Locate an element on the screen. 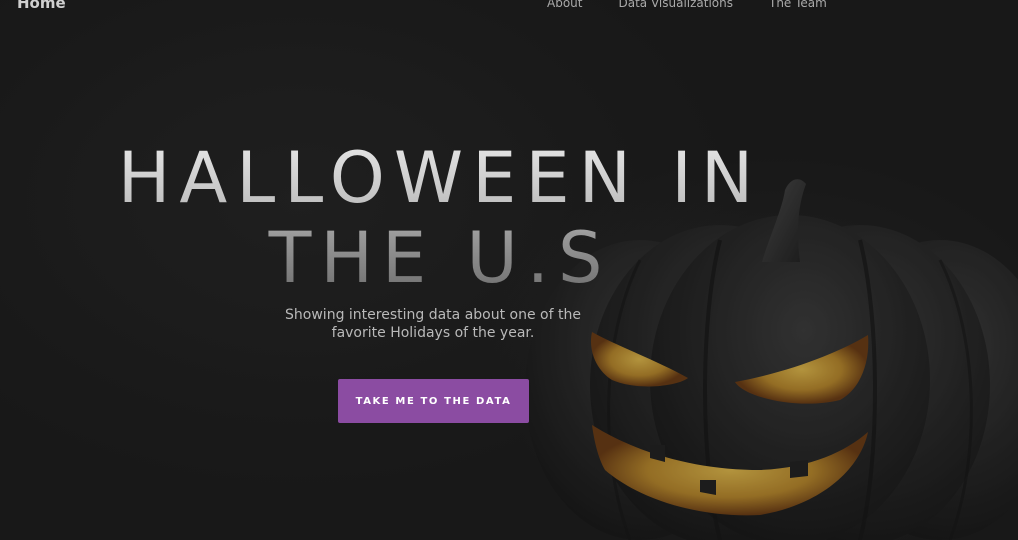 The width and height of the screenshot is (1018, 540). nav-link-data-visualizations: Data Visualizations is located at coordinates (675, 5).